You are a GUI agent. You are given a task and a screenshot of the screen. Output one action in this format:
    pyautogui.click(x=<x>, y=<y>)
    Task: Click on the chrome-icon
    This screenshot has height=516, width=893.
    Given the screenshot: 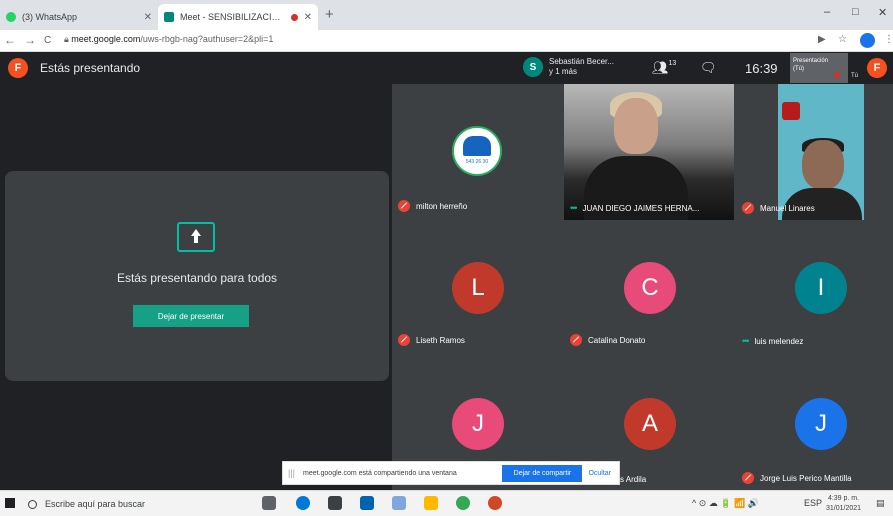 What is the action you would take?
    pyautogui.click(x=463, y=503)
    